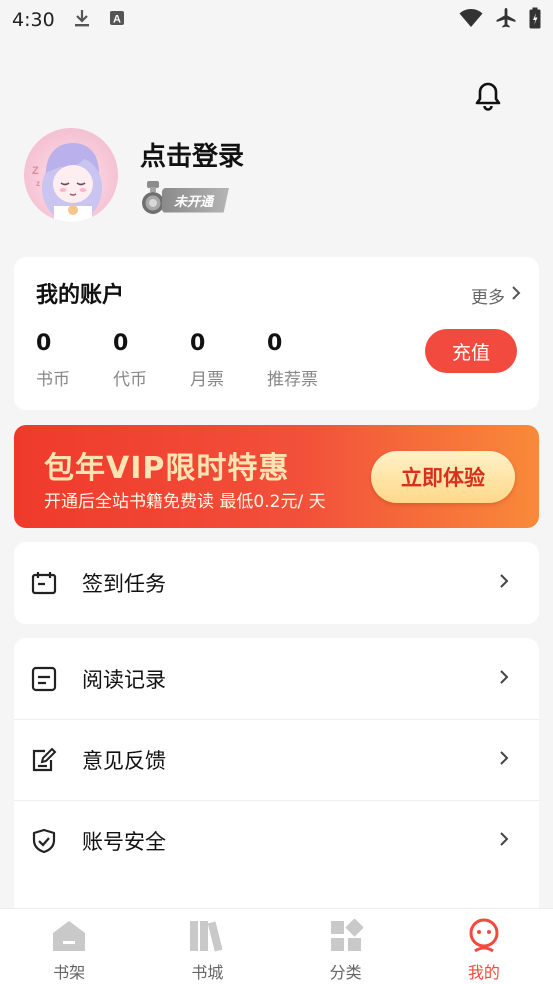 Image resolution: width=553 pixels, height=984 pixels. I want to click on svg-text: z, so click(38, 183).